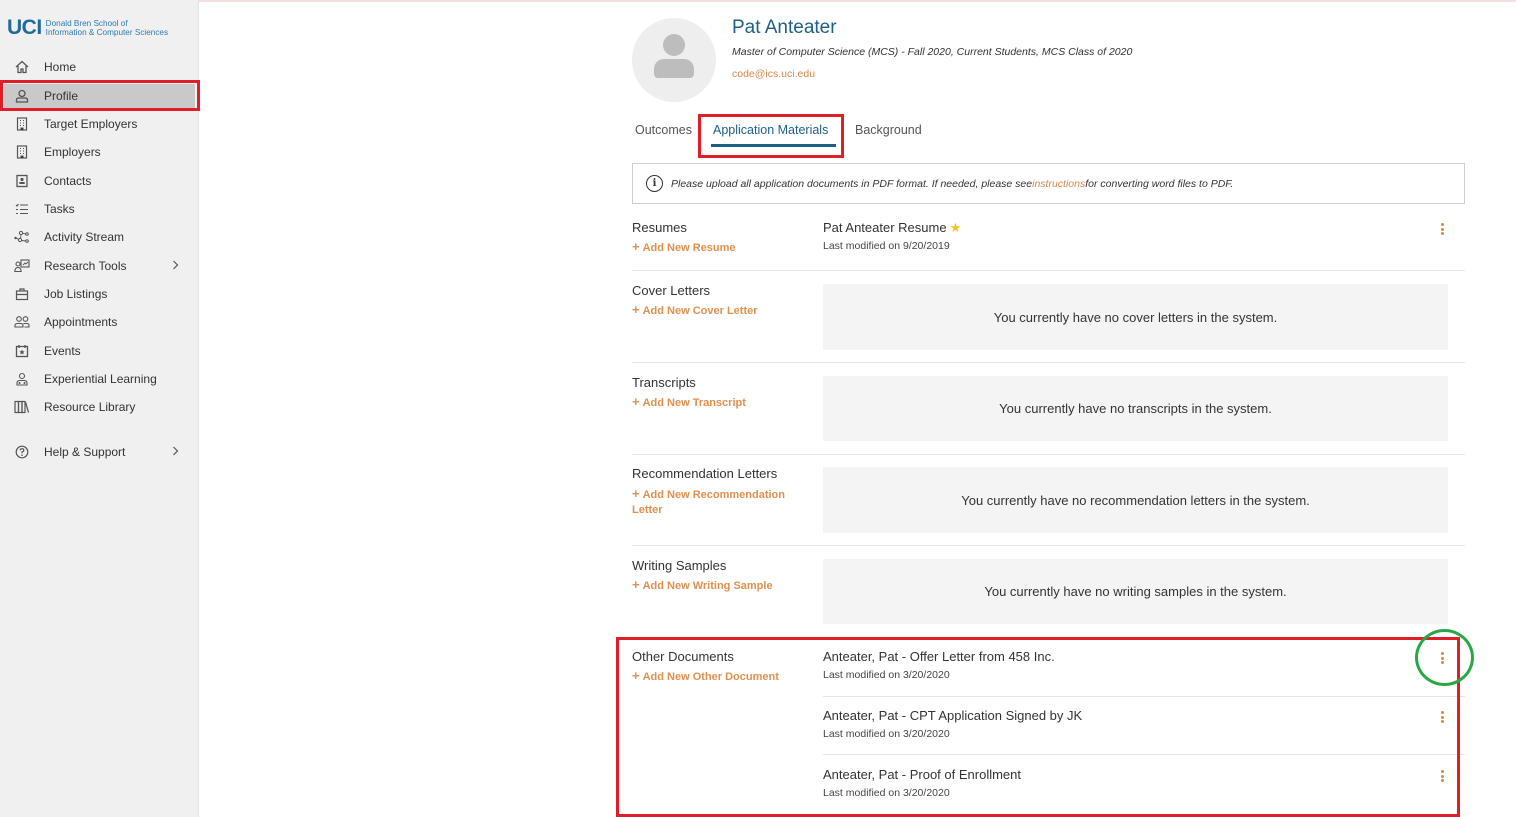 The image size is (1516, 817). What do you see at coordinates (922, 774) in the screenshot?
I see `document-title: Anteater, Pat - Proof of Enrollment` at bounding box center [922, 774].